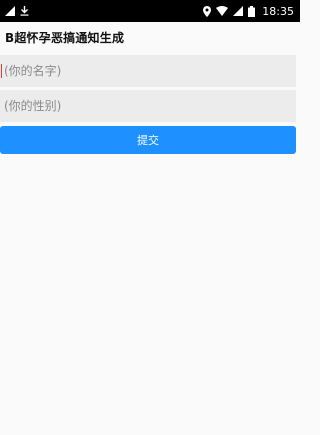  I want to click on wifi-icon, so click(222, 11).